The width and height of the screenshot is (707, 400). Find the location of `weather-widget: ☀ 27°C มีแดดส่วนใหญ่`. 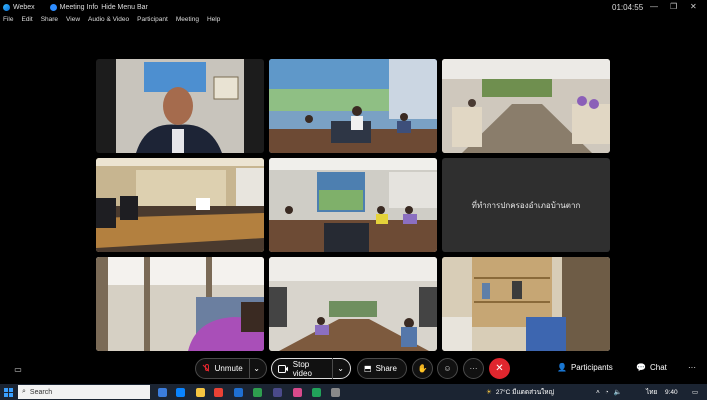

weather-widget: ☀ 27°C มีแดดส่วนใหญ่ is located at coordinates (520, 392).